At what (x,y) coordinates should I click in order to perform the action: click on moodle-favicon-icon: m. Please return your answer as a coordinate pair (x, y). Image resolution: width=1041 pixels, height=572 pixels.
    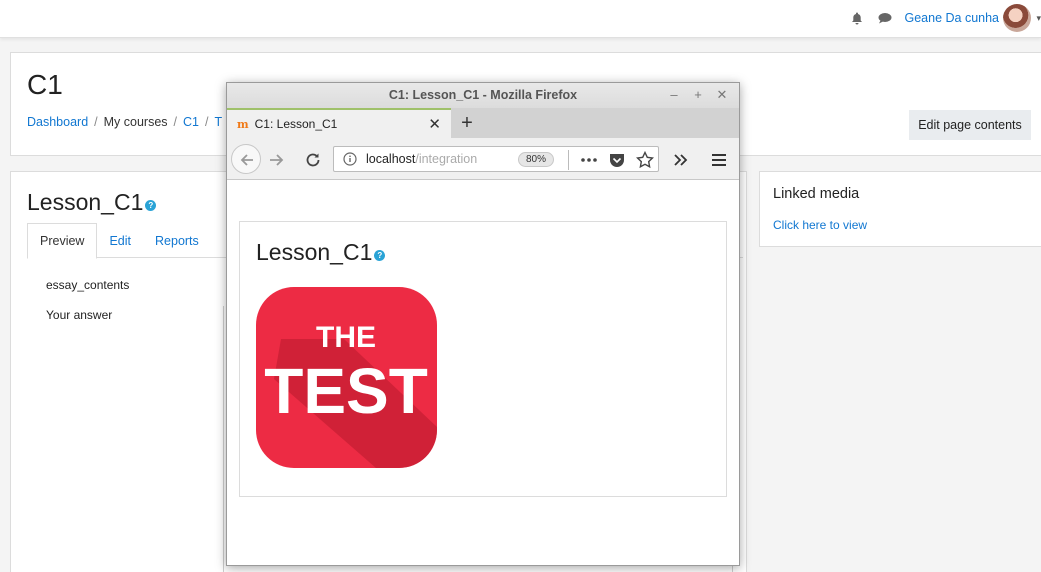
    Looking at the image, I should click on (243, 124).